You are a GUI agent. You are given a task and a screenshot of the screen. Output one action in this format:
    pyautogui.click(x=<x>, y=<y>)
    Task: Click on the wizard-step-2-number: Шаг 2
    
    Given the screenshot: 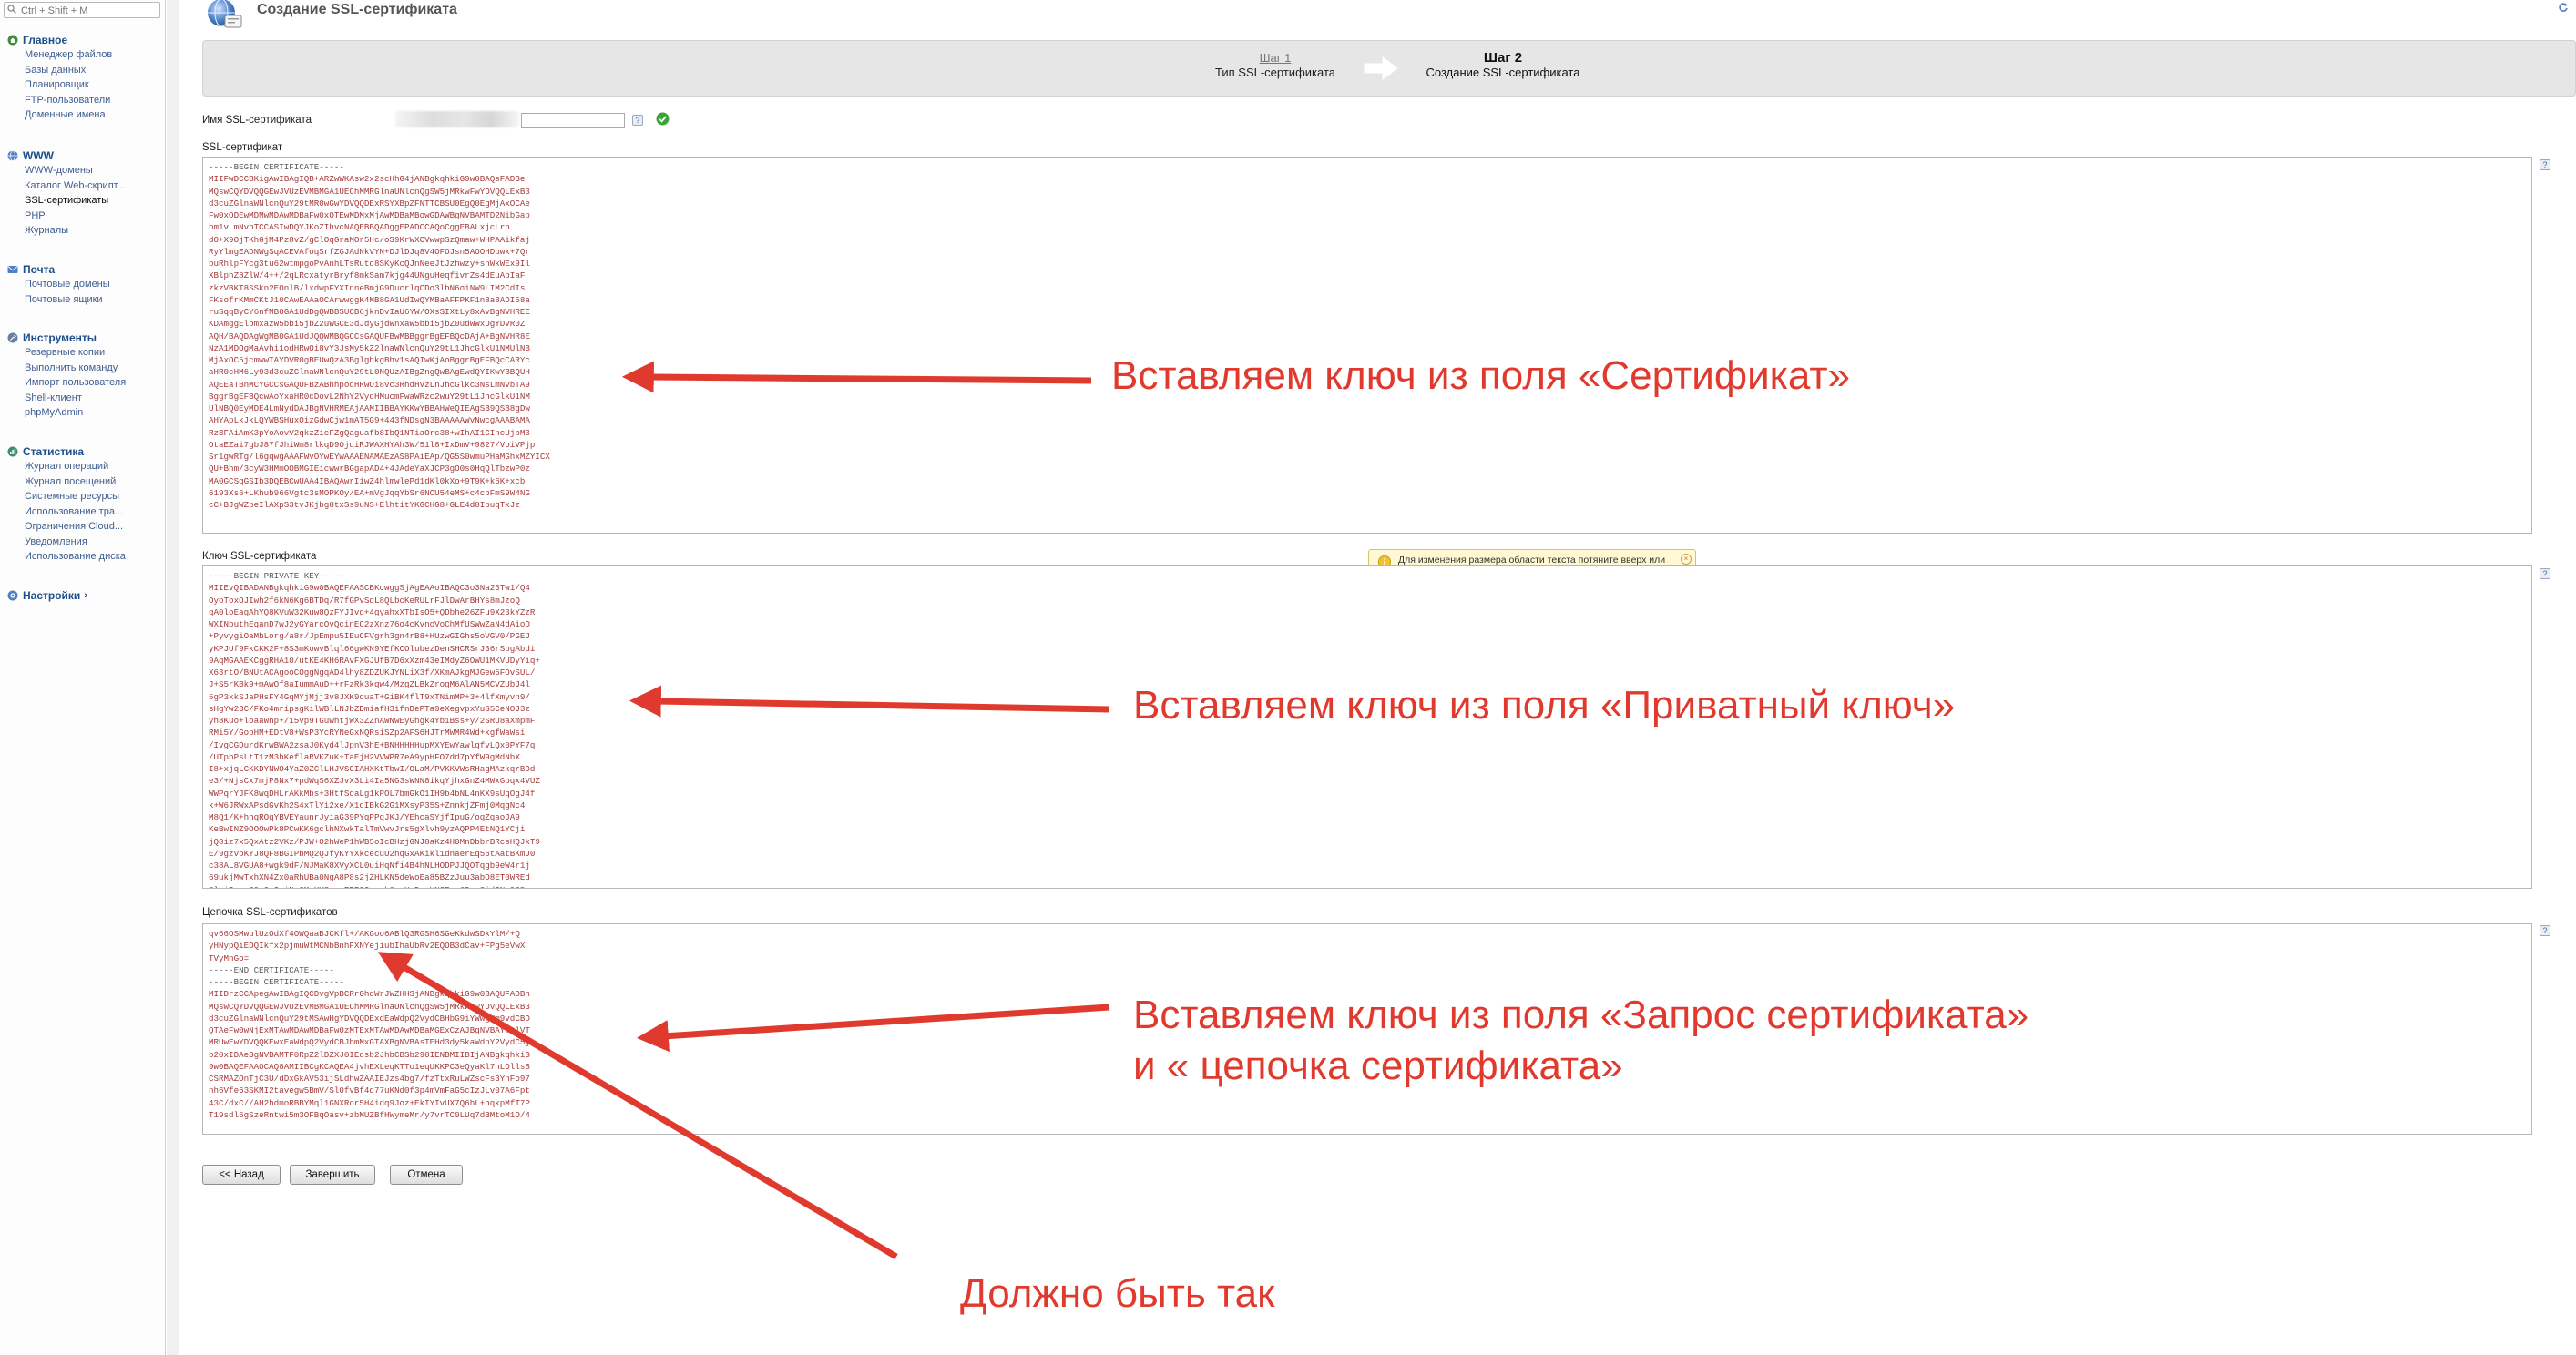 What is the action you would take?
    pyautogui.click(x=1503, y=58)
    